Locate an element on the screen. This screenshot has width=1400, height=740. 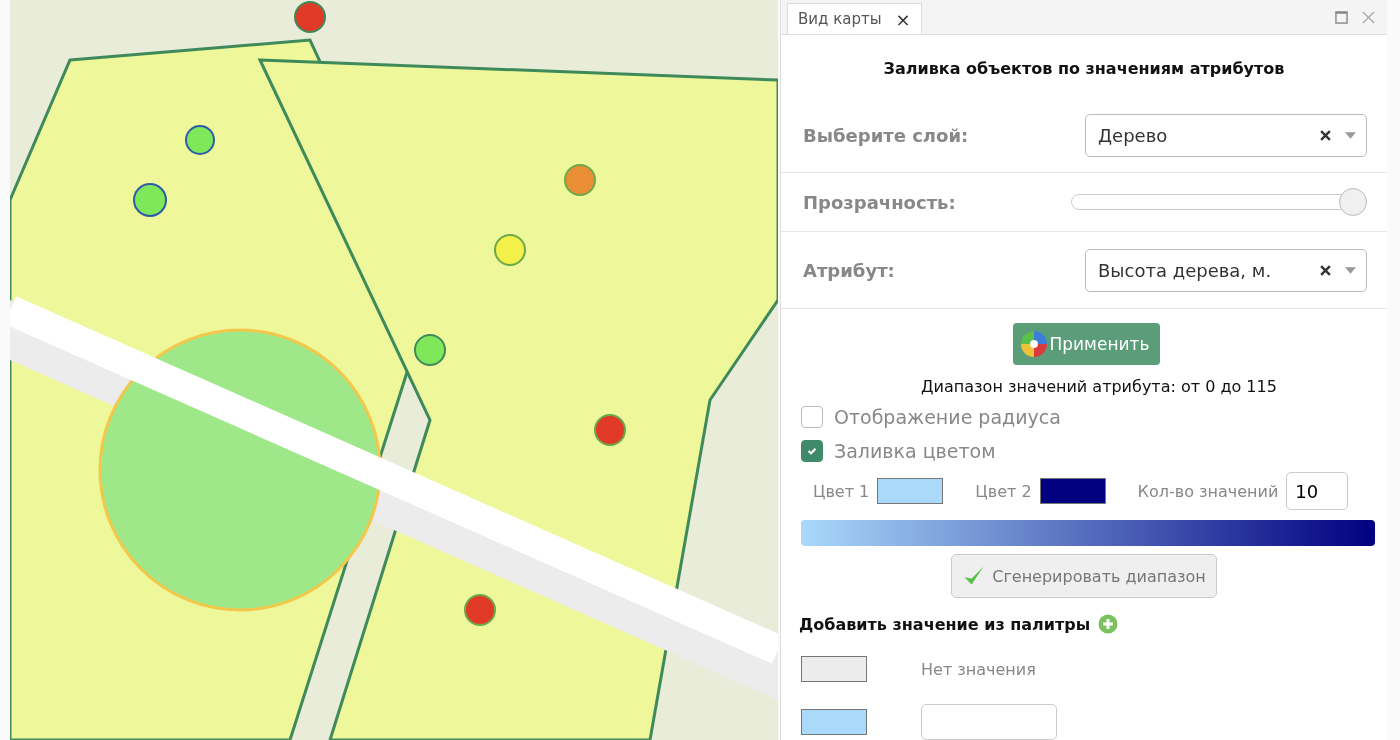
attribute-label: Атрибут: is located at coordinates (849, 270).